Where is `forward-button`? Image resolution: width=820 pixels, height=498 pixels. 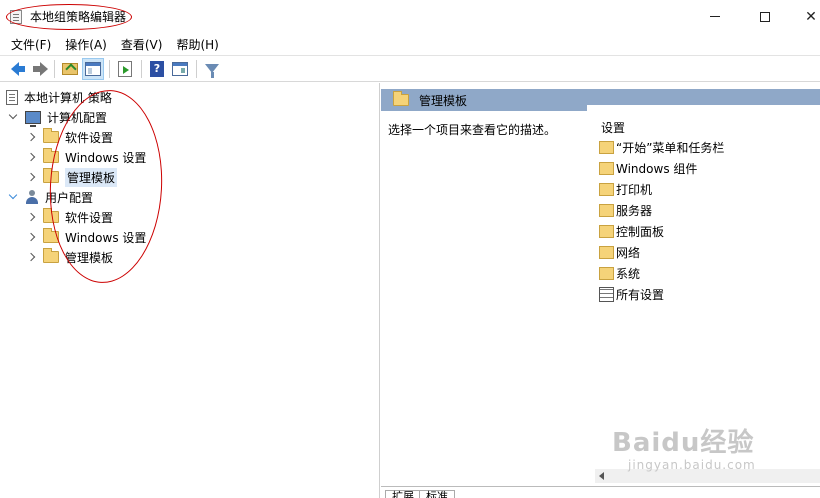
forward-button is located at coordinates (38, 69).